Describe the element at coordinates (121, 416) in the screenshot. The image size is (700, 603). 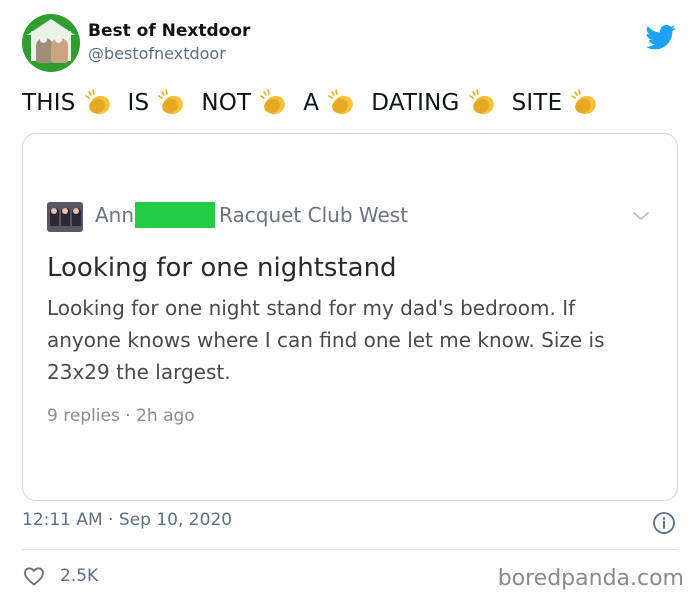
I see `post-meta: 9 replies · 2h ago` at that location.